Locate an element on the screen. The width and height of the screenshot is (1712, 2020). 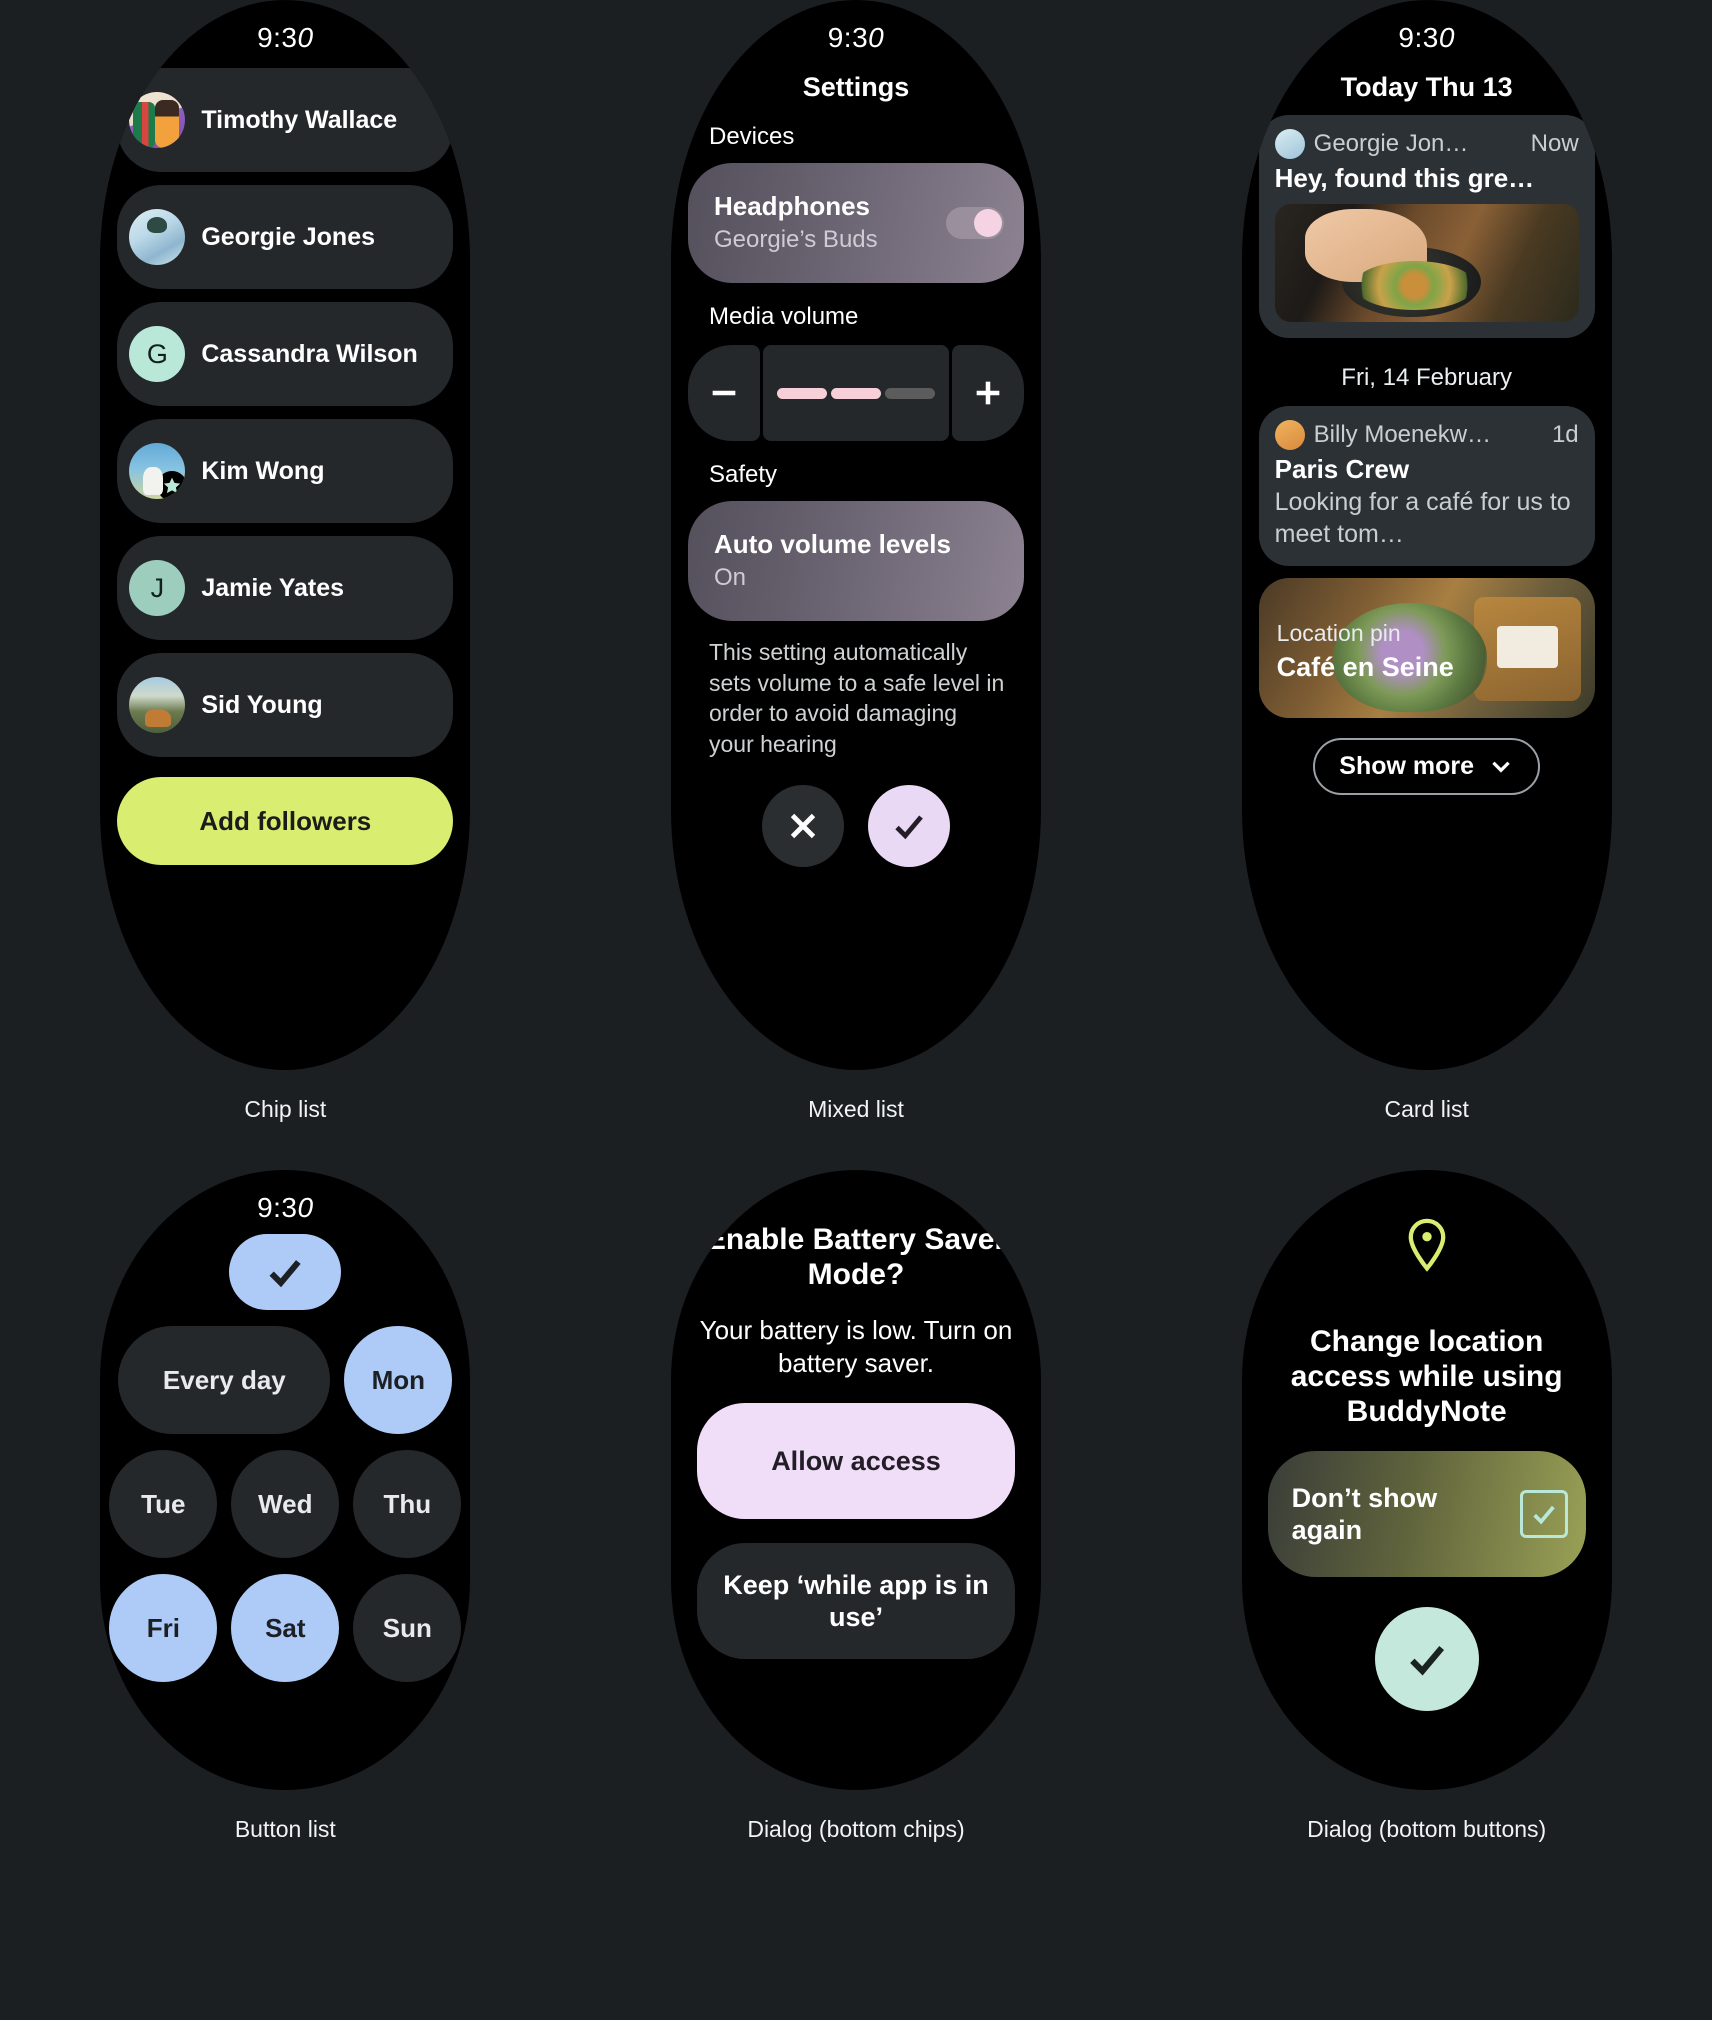
photo-field-avatar is located at coordinates (157, 471).